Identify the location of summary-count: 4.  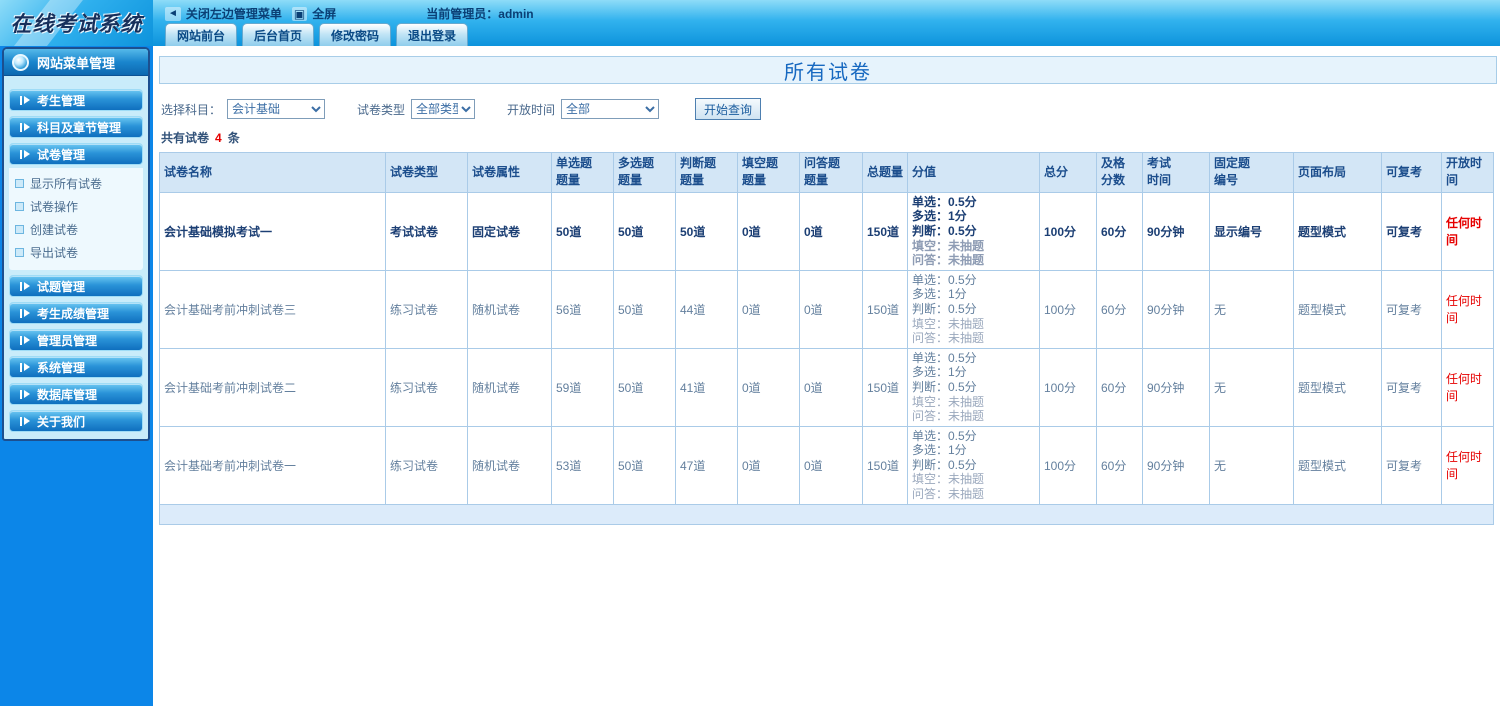
(218, 138).